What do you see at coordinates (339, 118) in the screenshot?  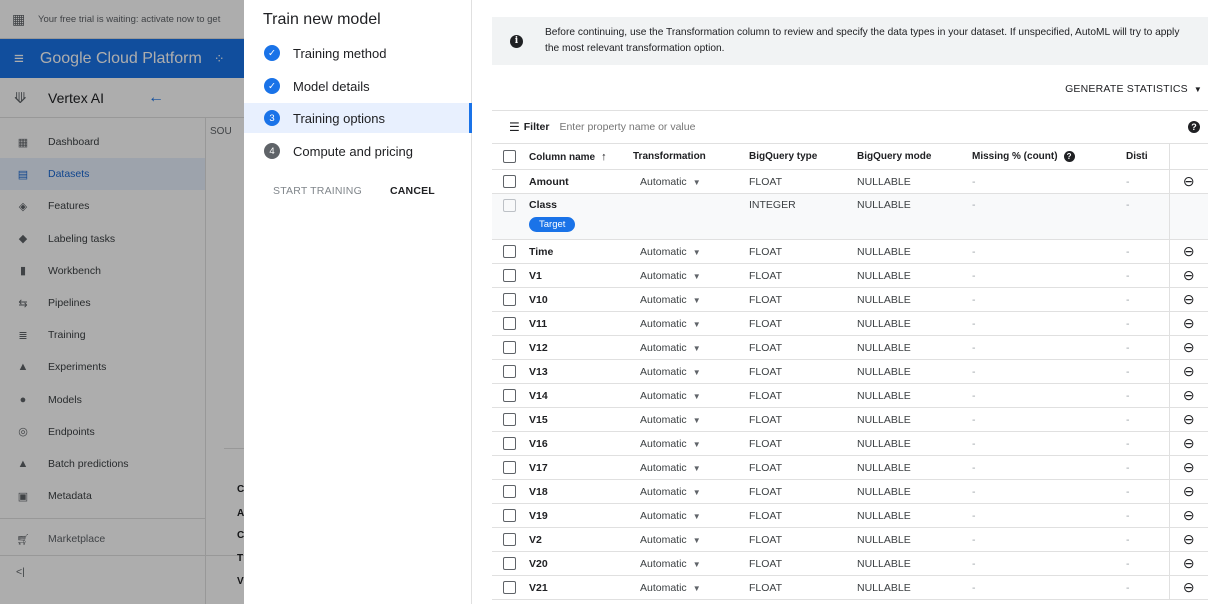 I see `step-label: Training options` at bounding box center [339, 118].